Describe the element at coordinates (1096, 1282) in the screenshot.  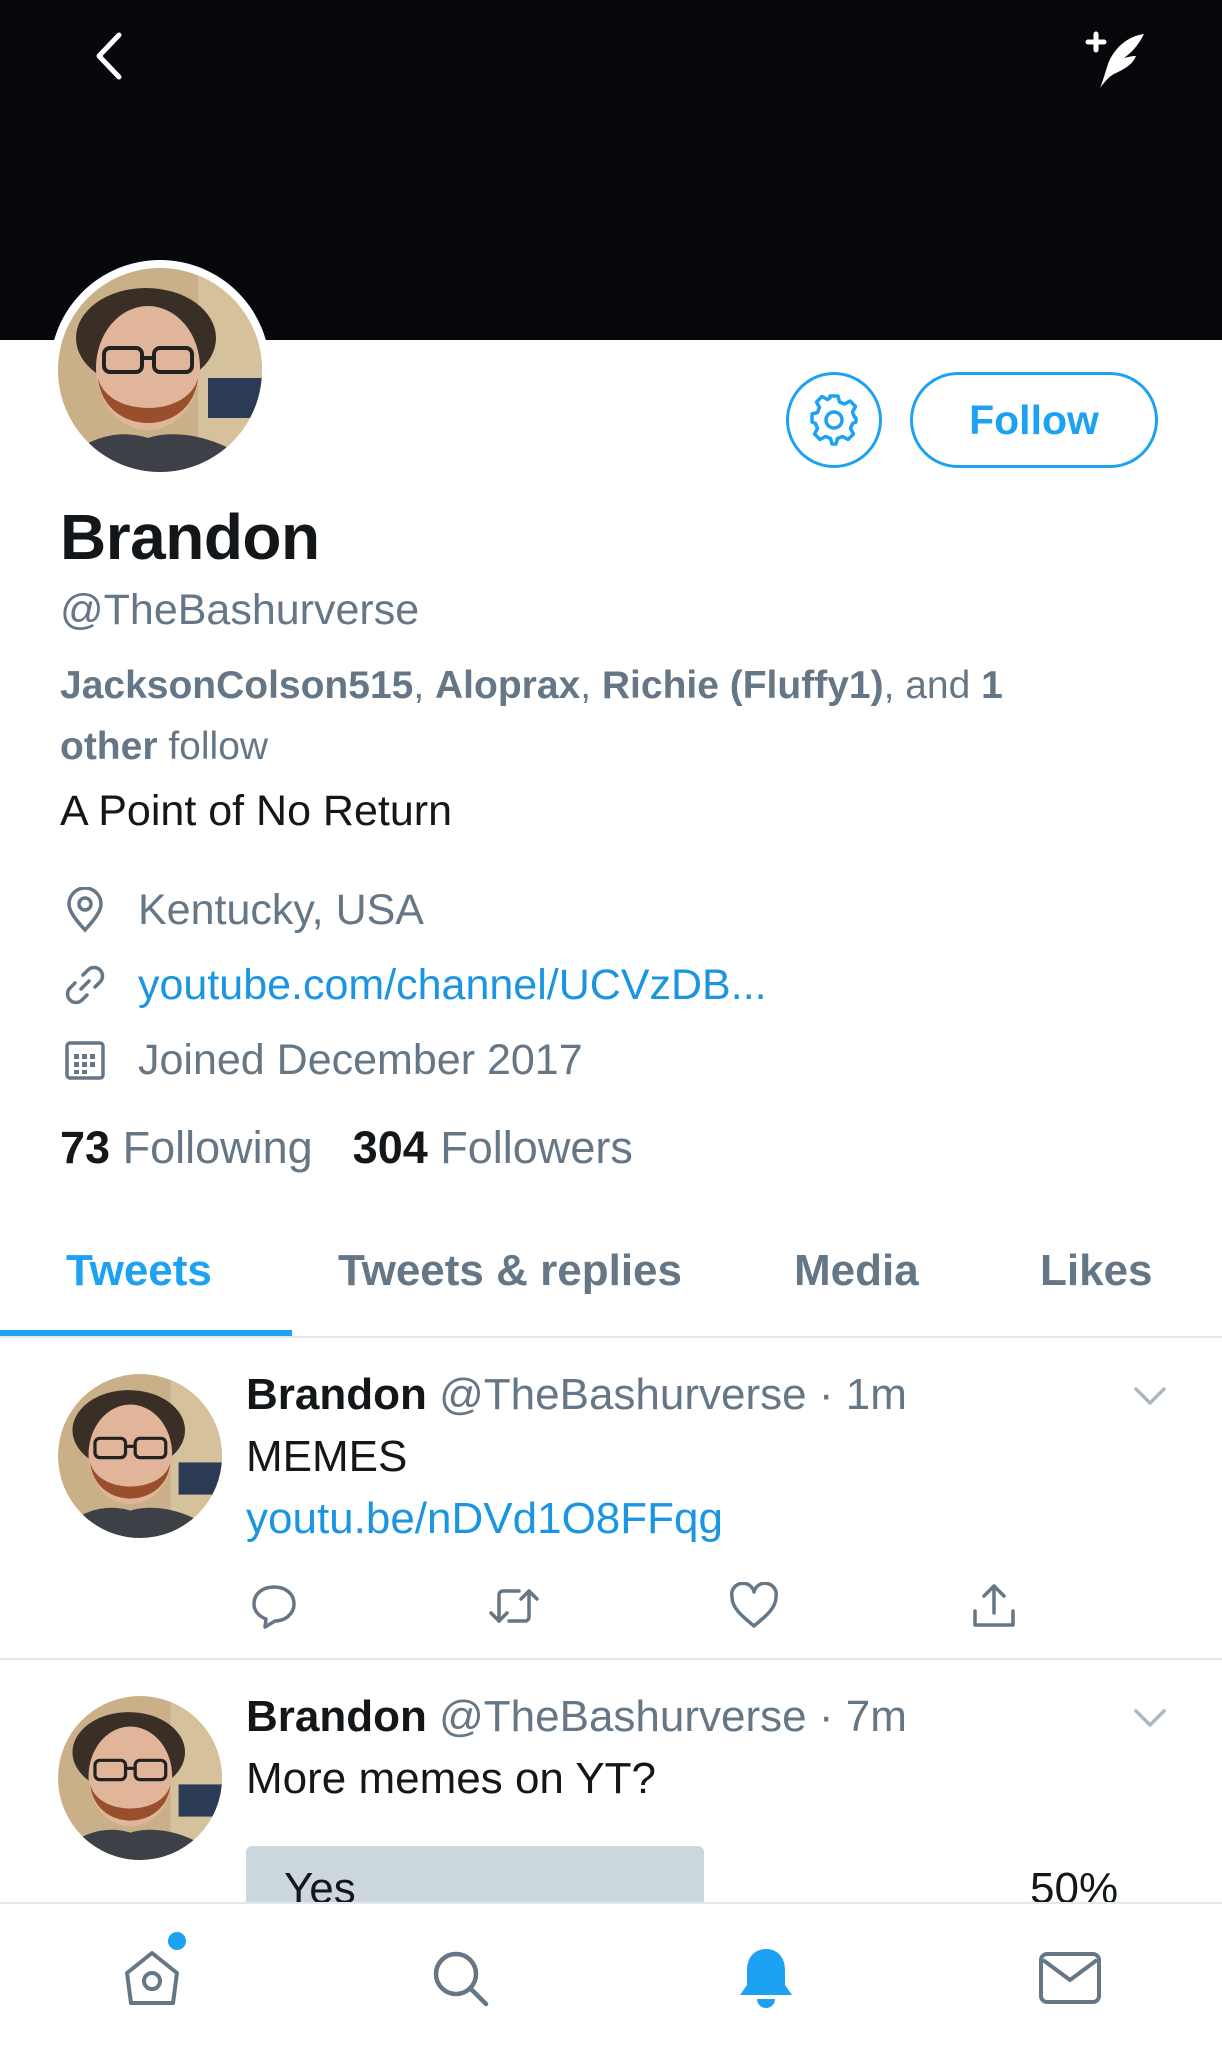
I see `tab-likes: Likes` at that location.